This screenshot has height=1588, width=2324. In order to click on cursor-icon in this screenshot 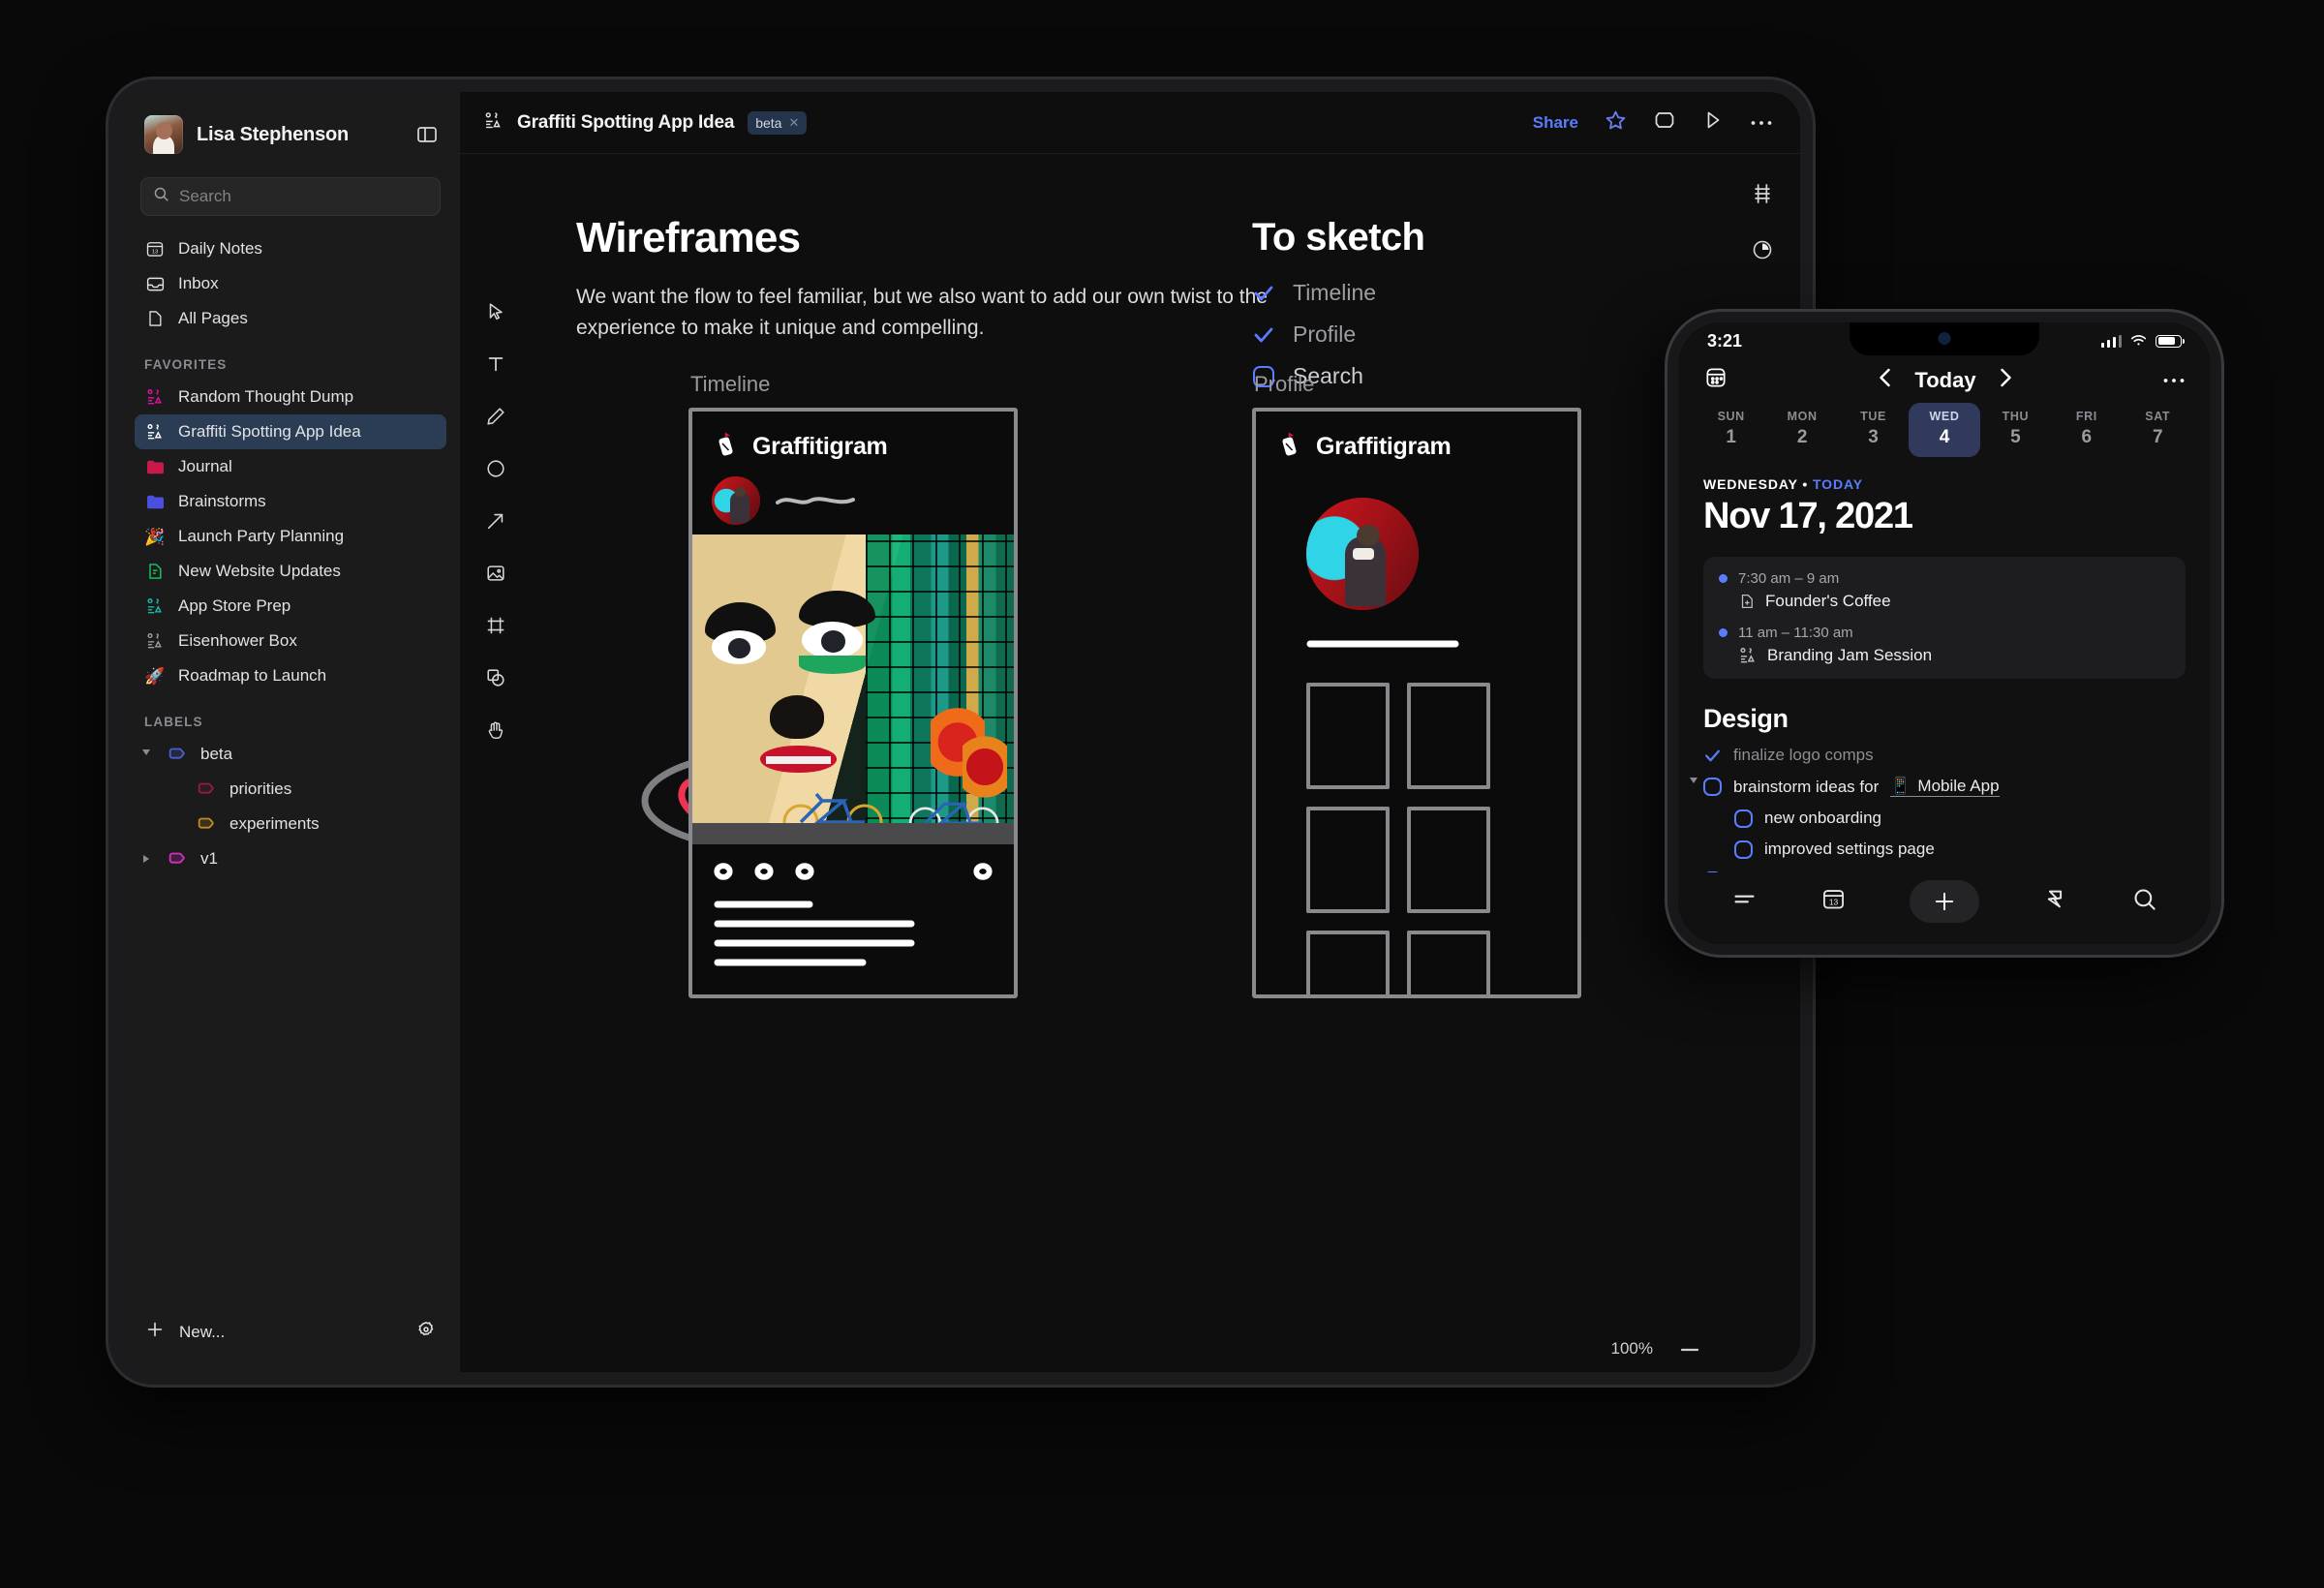, I will do `click(496, 311)`.